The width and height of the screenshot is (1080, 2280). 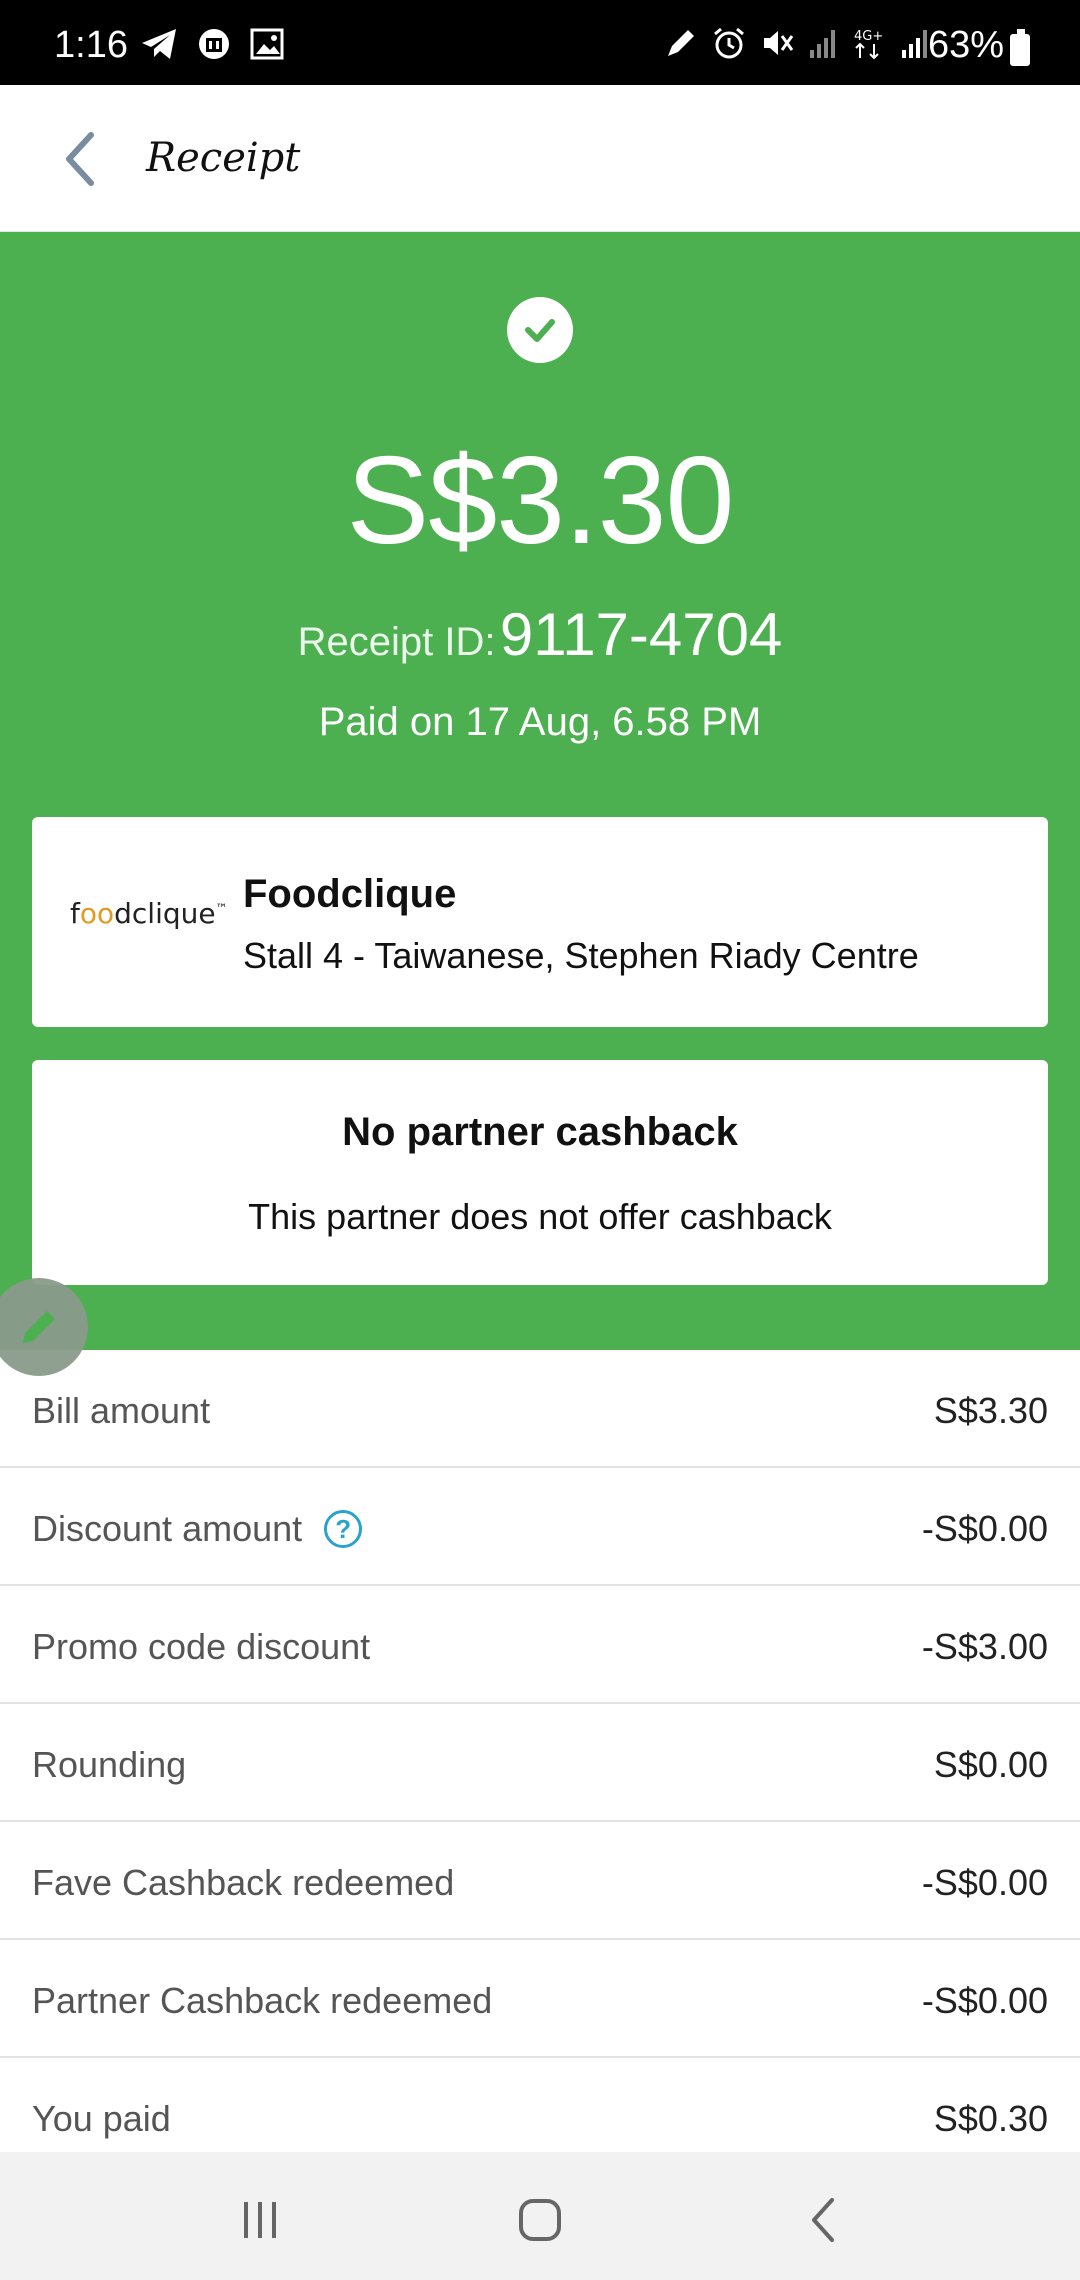 I want to click on row-label: Fave Cashback redeemed, so click(x=243, y=1882).